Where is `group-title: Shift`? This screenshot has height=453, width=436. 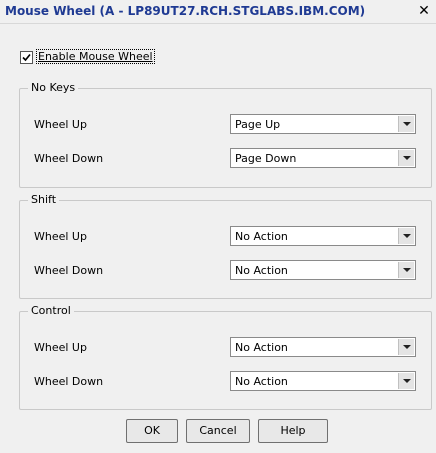
group-title: Shift is located at coordinates (44, 199).